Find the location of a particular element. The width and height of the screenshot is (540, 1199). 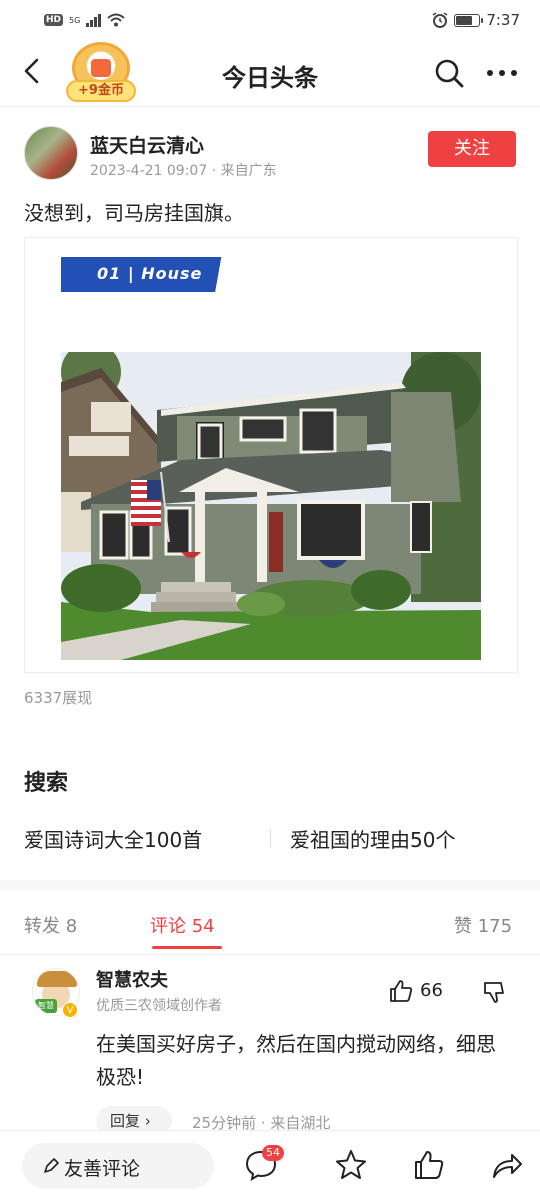

tab-reposts: 转发 8 is located at coordinates (50, 925).